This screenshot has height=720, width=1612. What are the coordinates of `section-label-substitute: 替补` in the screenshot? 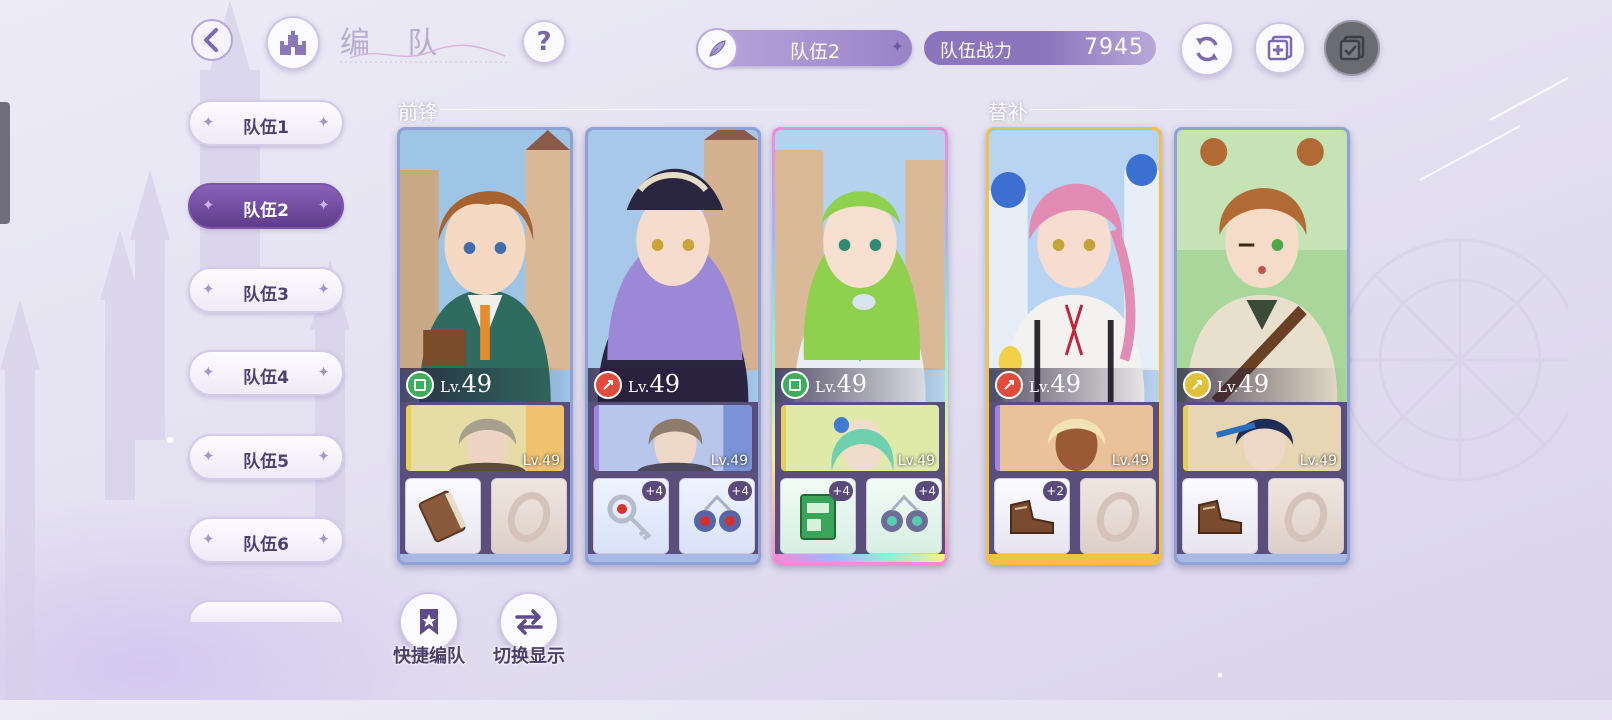 It's located at (1008, 112).